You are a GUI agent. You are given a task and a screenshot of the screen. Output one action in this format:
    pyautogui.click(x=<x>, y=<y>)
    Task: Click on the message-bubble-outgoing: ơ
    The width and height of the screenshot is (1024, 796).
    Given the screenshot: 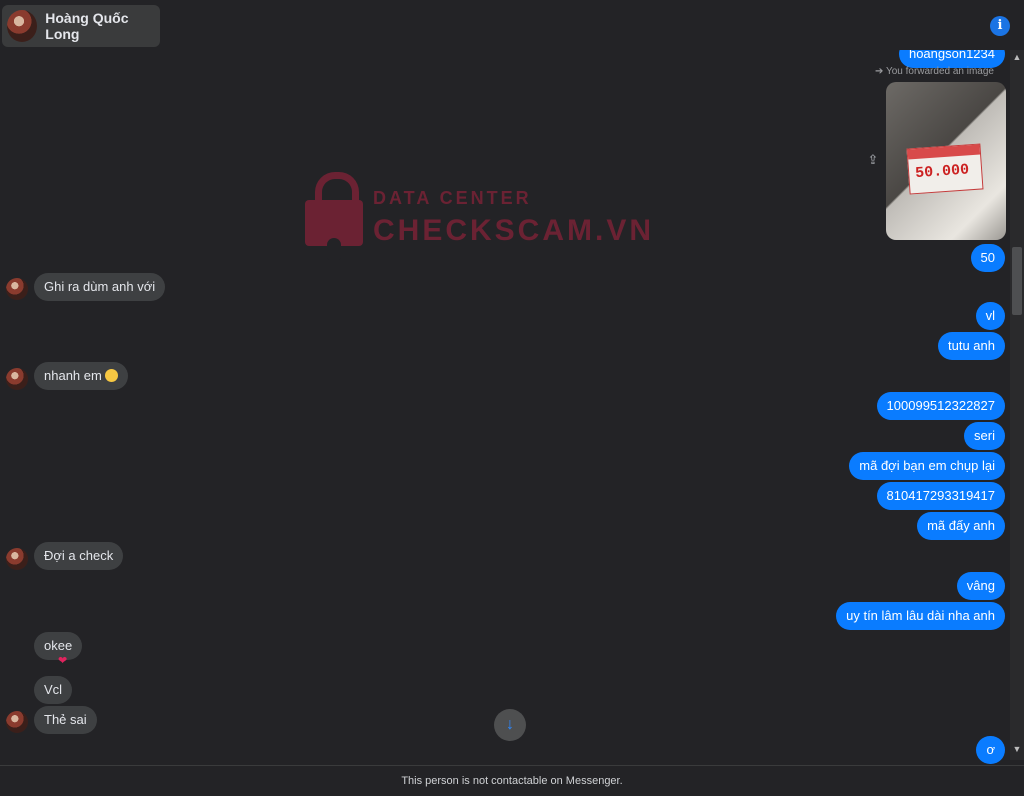 What is the action you would take?
    pyautogui.click(x=990, y=750)
    